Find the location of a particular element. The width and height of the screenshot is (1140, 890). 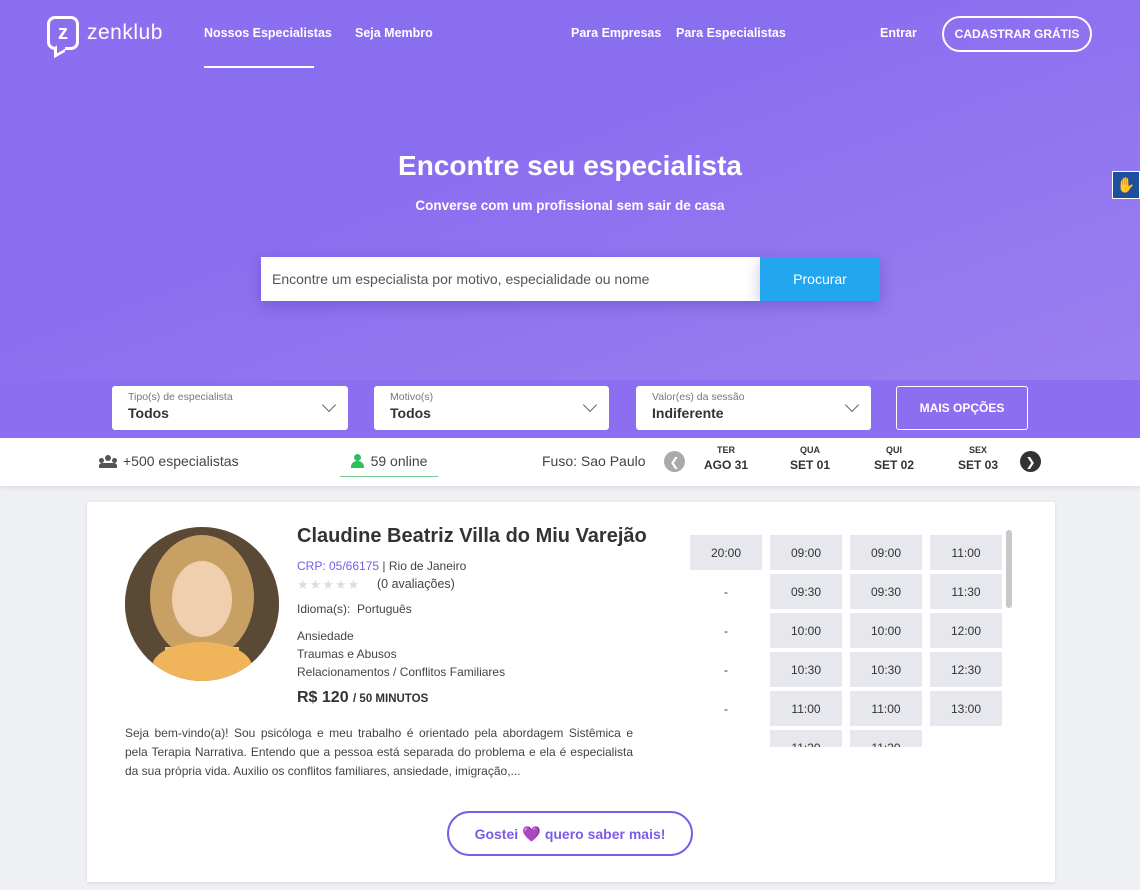

topic-item: Relacionamentos / Conflitos Familiares is located at coordinates (401, 672).